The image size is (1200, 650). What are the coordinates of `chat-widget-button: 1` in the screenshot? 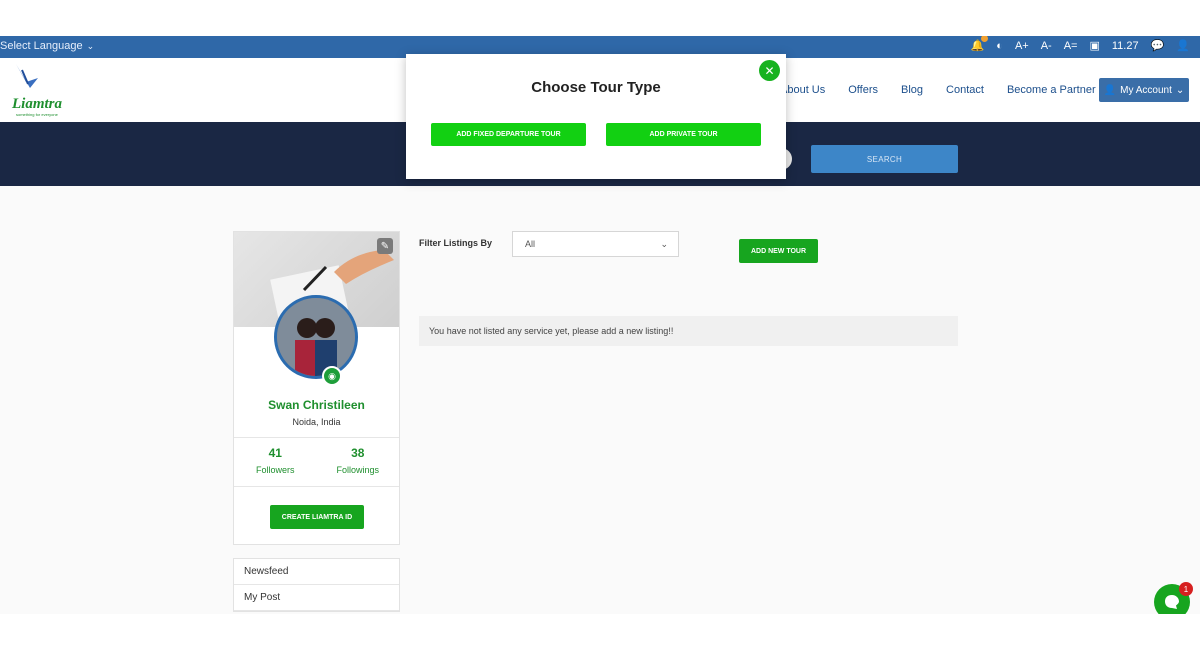 It's located at (1173, 598).